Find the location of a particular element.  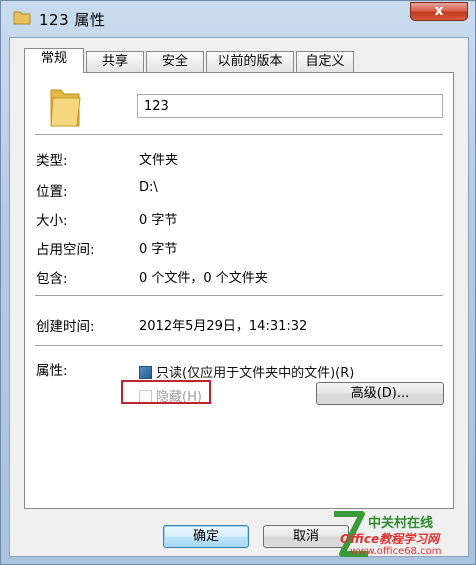

tab-general: 常规 is located at coordinates (54, 60).